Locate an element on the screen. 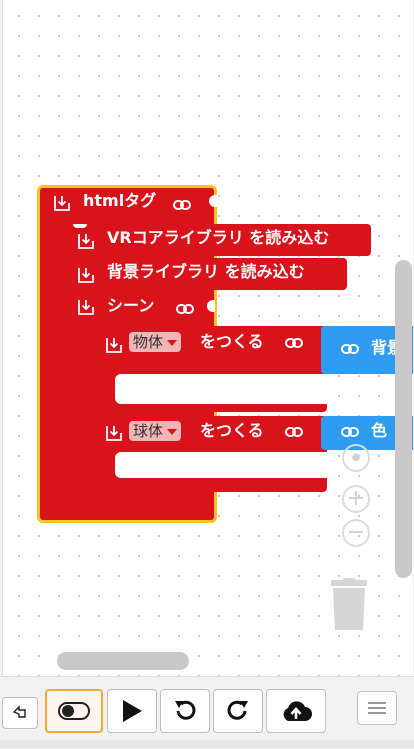 This screenshot has height=749, width=414. create-label-1: をつくる is located at coordinates (232, 341).